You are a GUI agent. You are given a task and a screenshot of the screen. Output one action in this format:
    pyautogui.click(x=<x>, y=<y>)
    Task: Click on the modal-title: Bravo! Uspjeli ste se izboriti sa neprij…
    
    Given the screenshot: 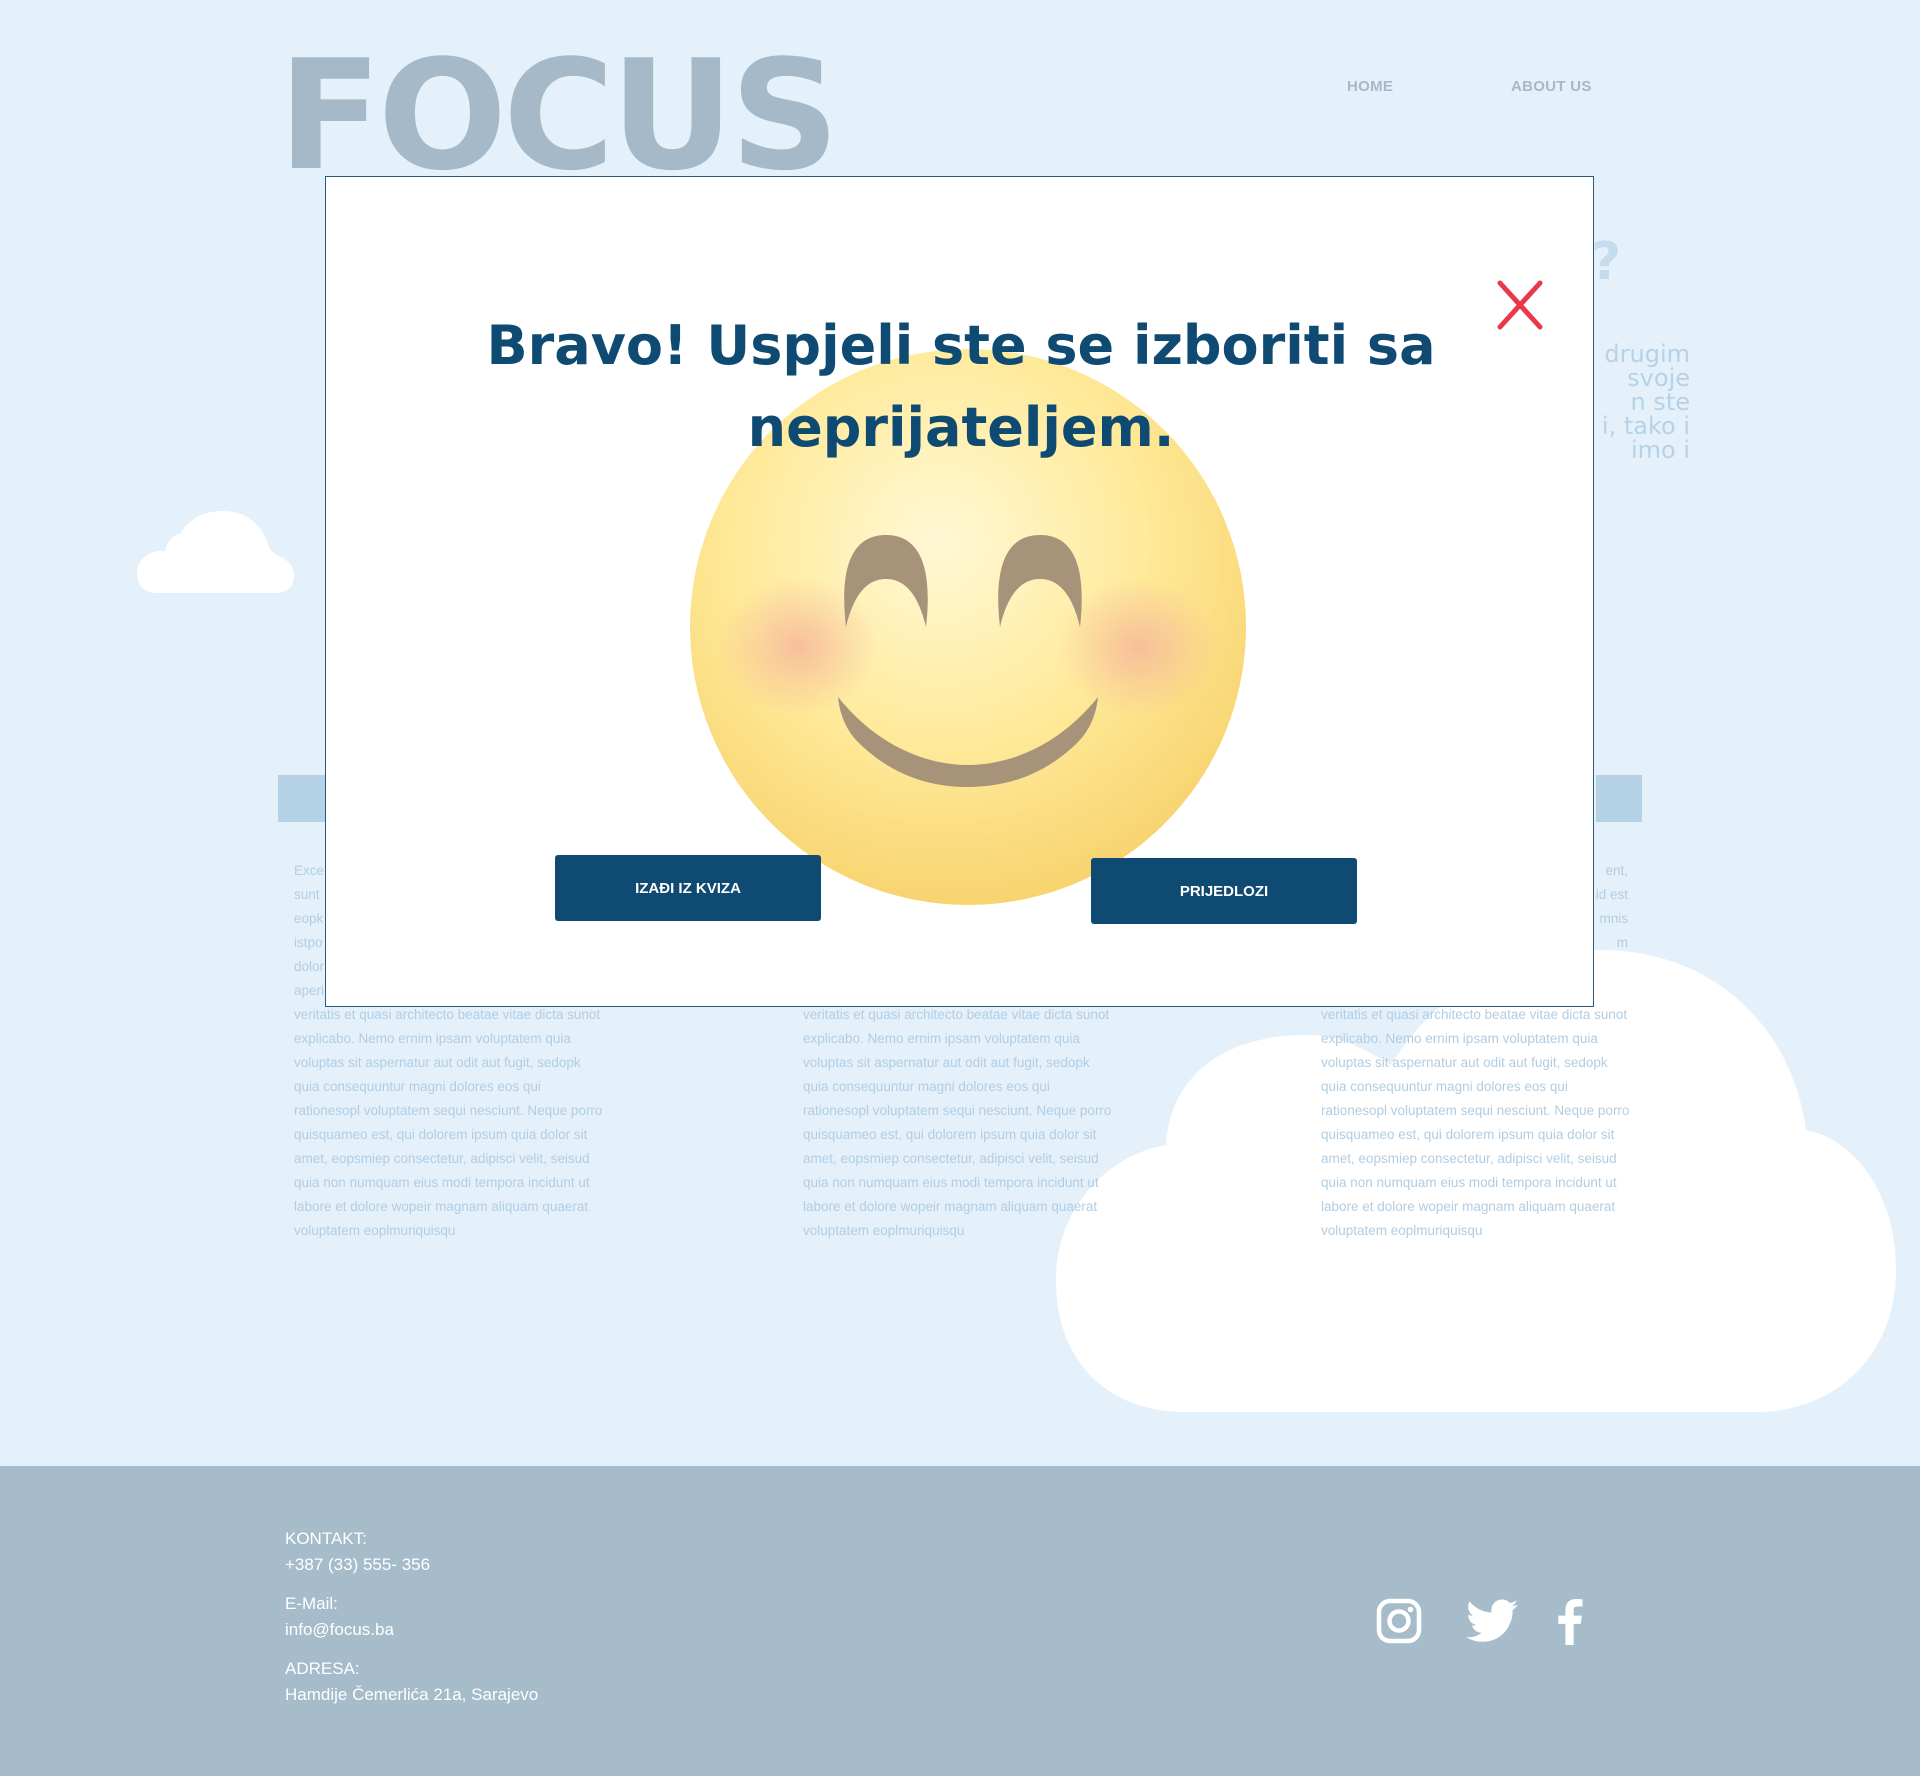 What is the action you would take?
    pyautogui.click(x=961, y=386)
    